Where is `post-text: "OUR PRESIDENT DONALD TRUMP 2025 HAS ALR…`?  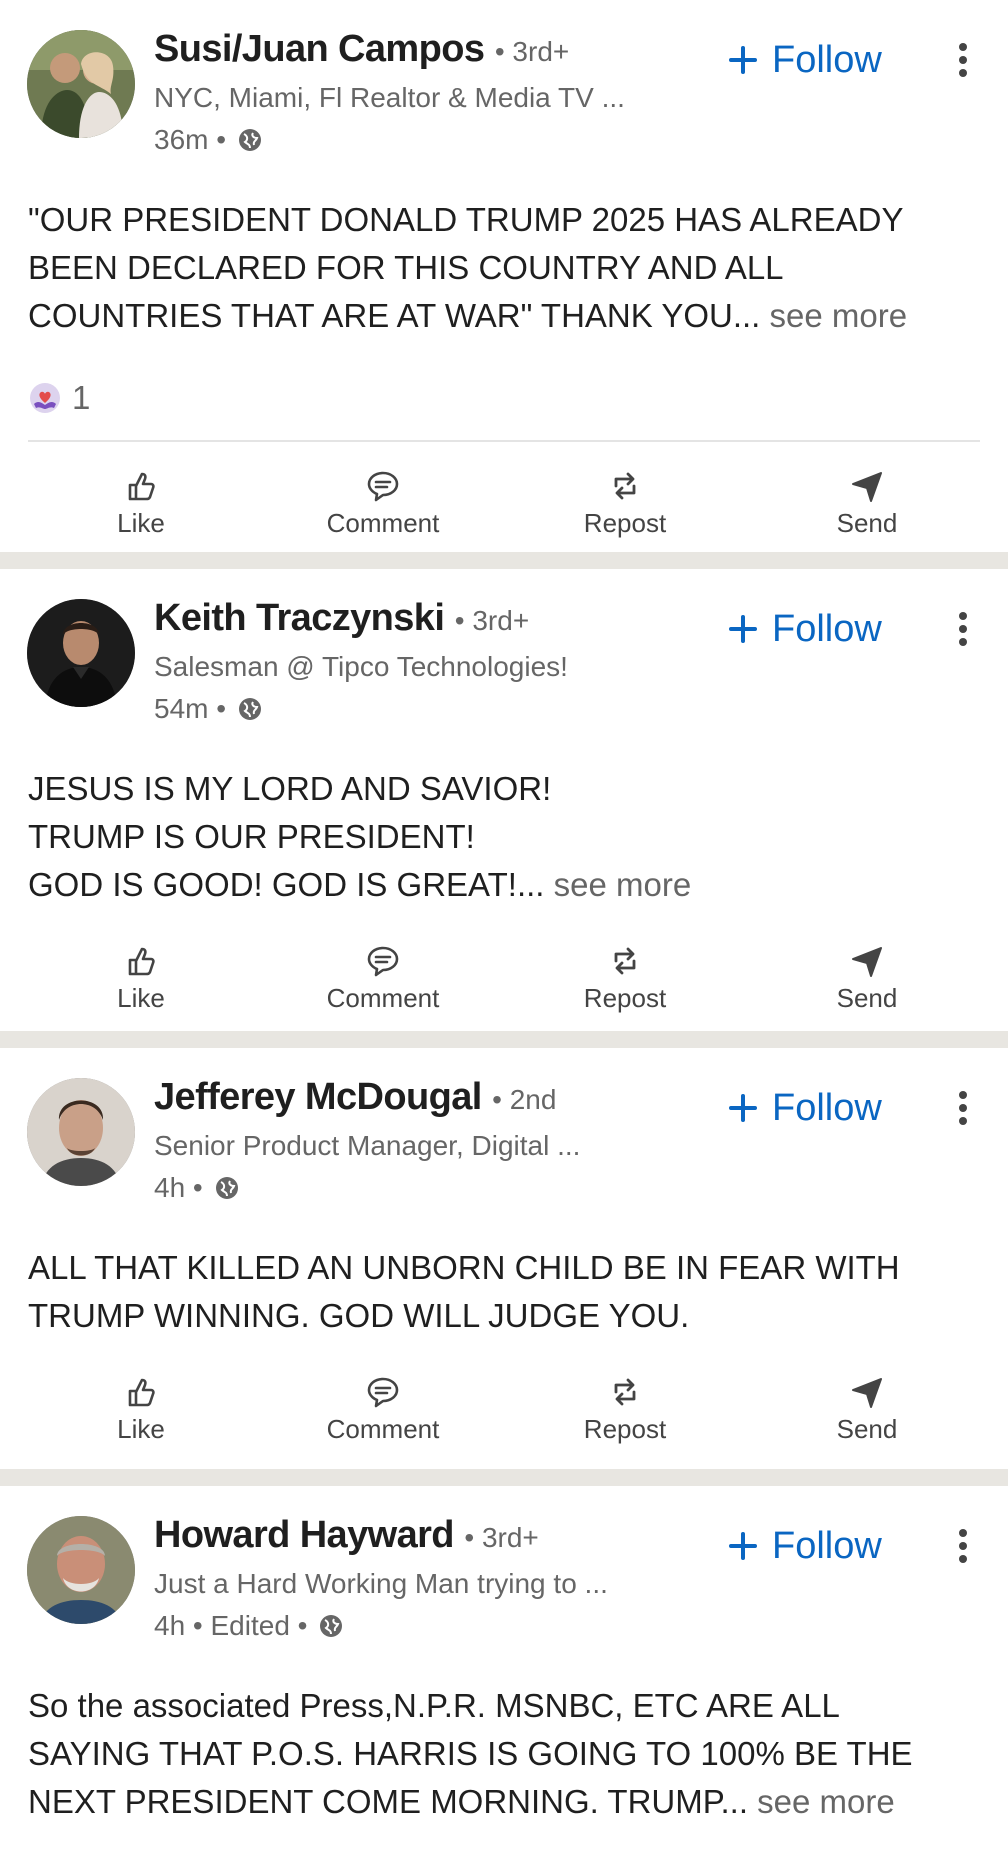
post-text: "OUR PRESIDENT DONALD TRUMP 2025 HAS ALR… is located at coordinates (508, 268).